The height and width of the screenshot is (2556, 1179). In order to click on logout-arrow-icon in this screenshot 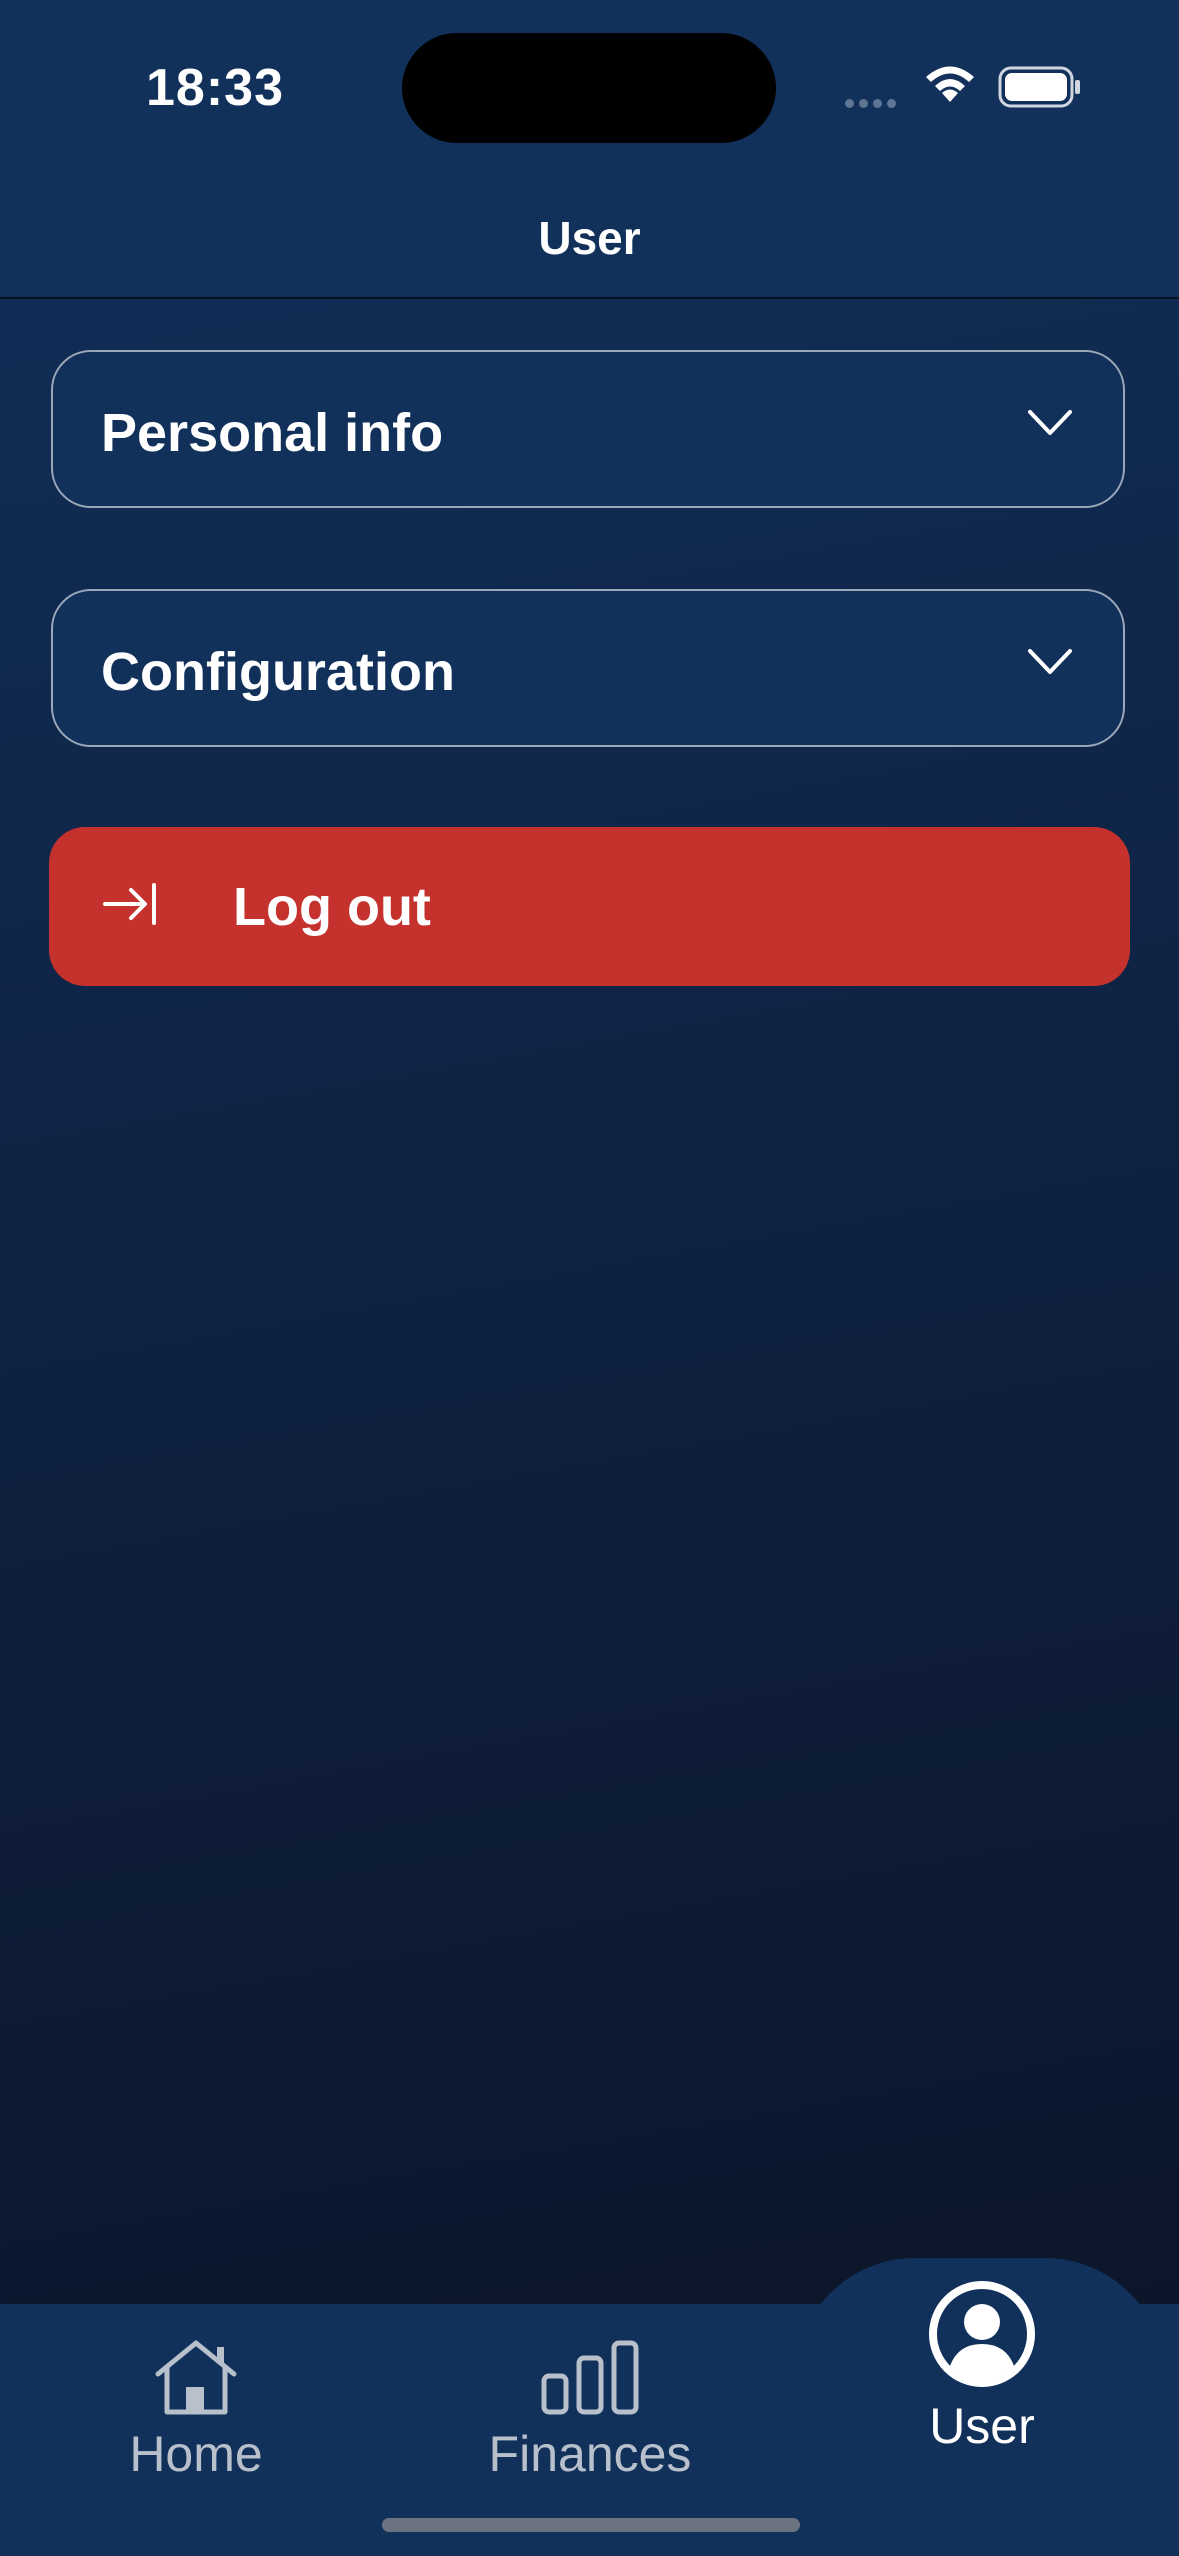, I will do `click(129, 904)`.